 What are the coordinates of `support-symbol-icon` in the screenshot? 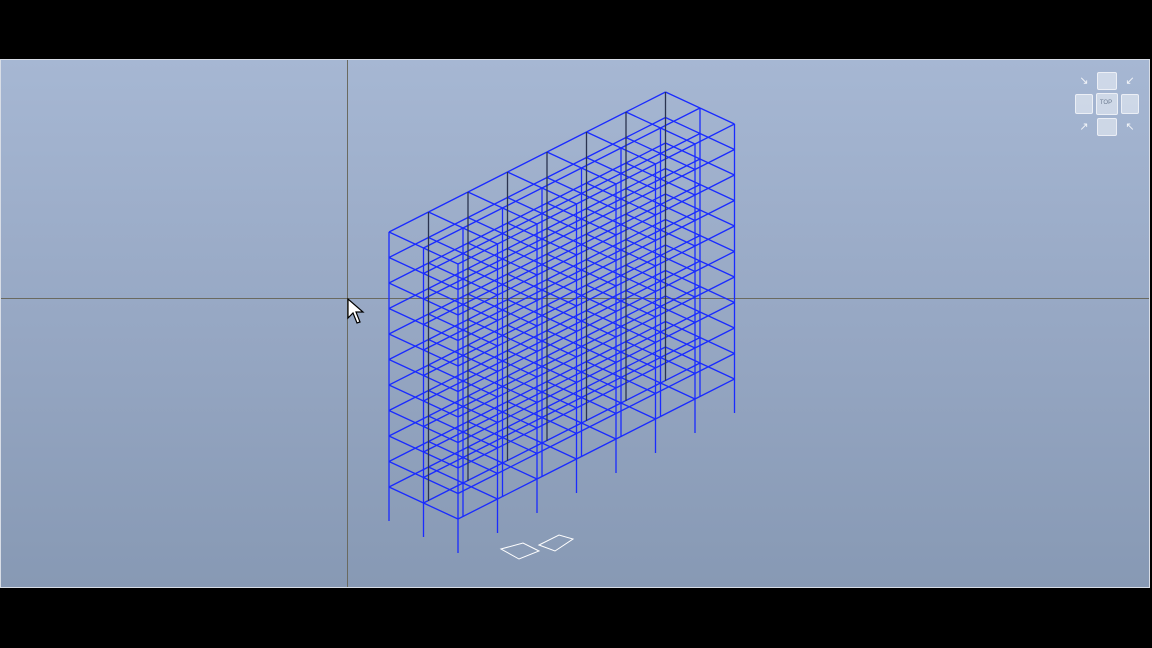 It's located at (537, 547).